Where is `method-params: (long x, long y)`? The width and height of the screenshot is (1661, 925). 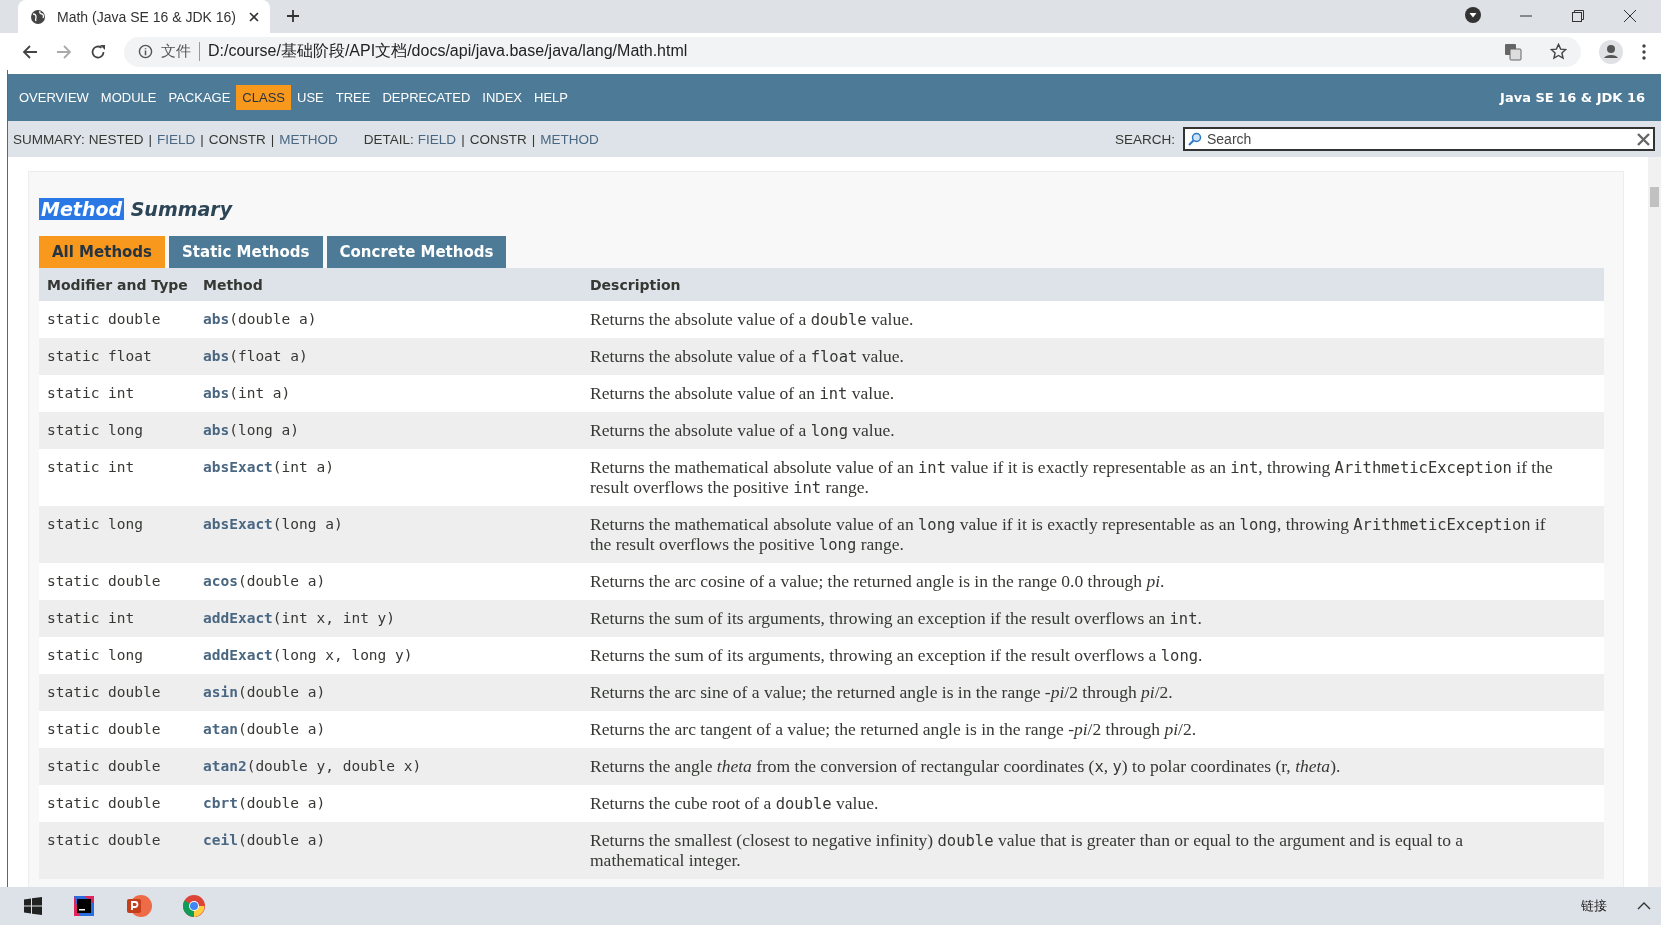 method-params: (long x, long y) is located at coordinates (342, 655).